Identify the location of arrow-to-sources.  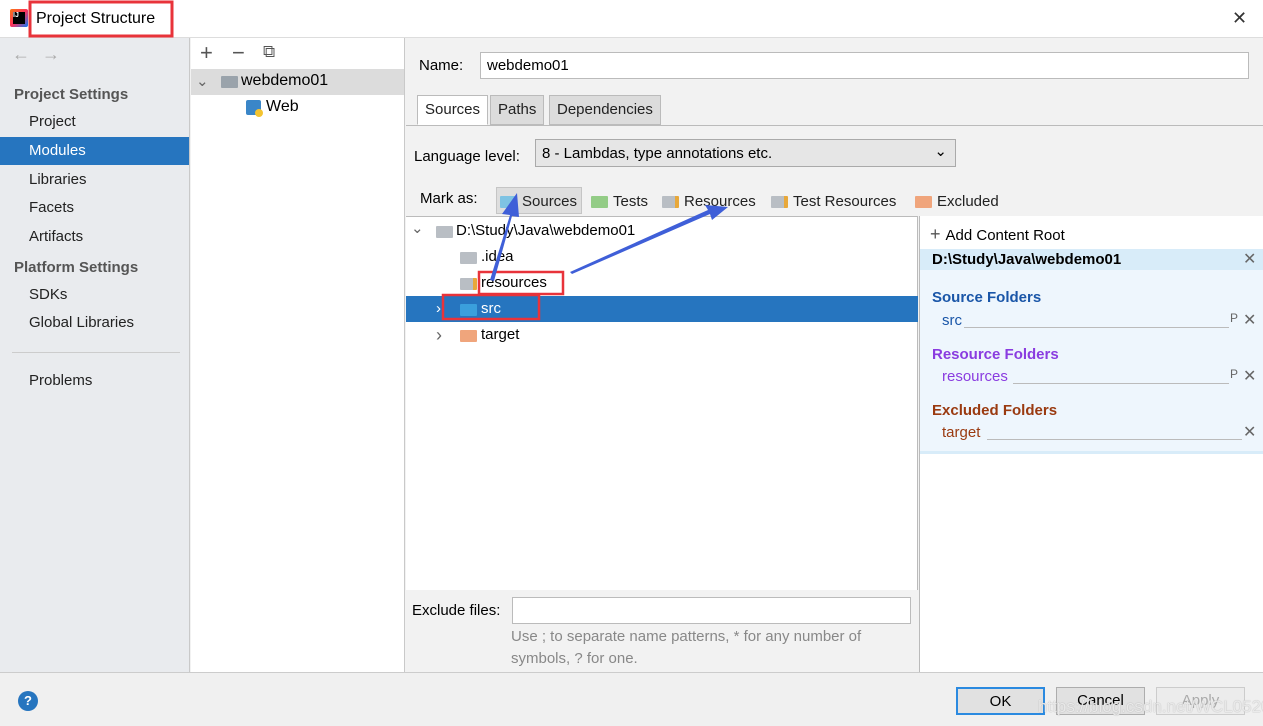
(504, 237).